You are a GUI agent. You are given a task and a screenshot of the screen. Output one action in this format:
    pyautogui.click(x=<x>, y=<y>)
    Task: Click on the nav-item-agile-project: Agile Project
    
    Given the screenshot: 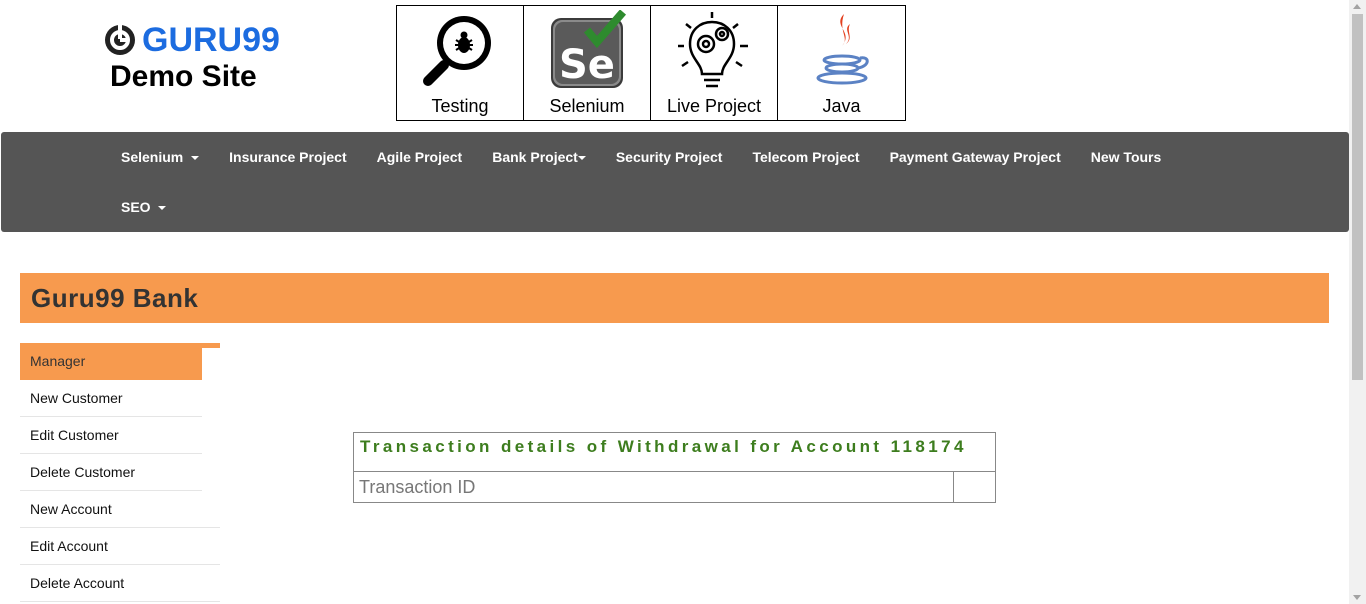 What is the action you would take?
    pyautogui.click(x=420, y=157)
    